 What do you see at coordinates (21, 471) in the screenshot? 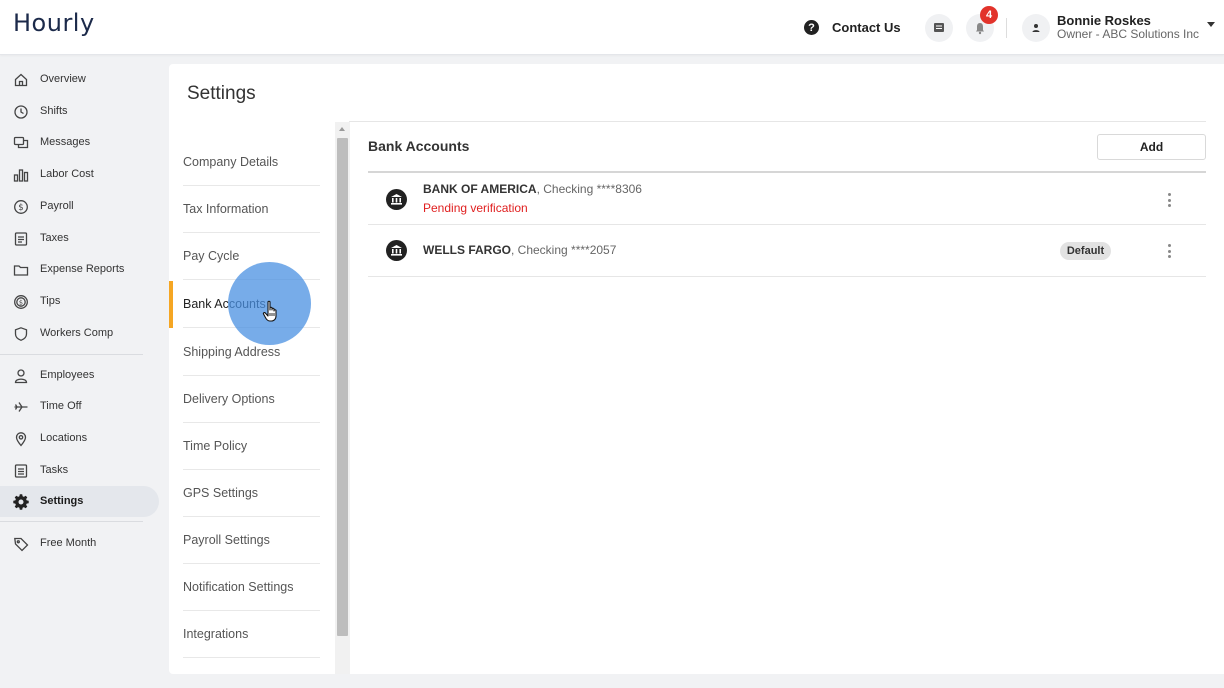
I see `checklist-icon` at bounding box center [21, 471].